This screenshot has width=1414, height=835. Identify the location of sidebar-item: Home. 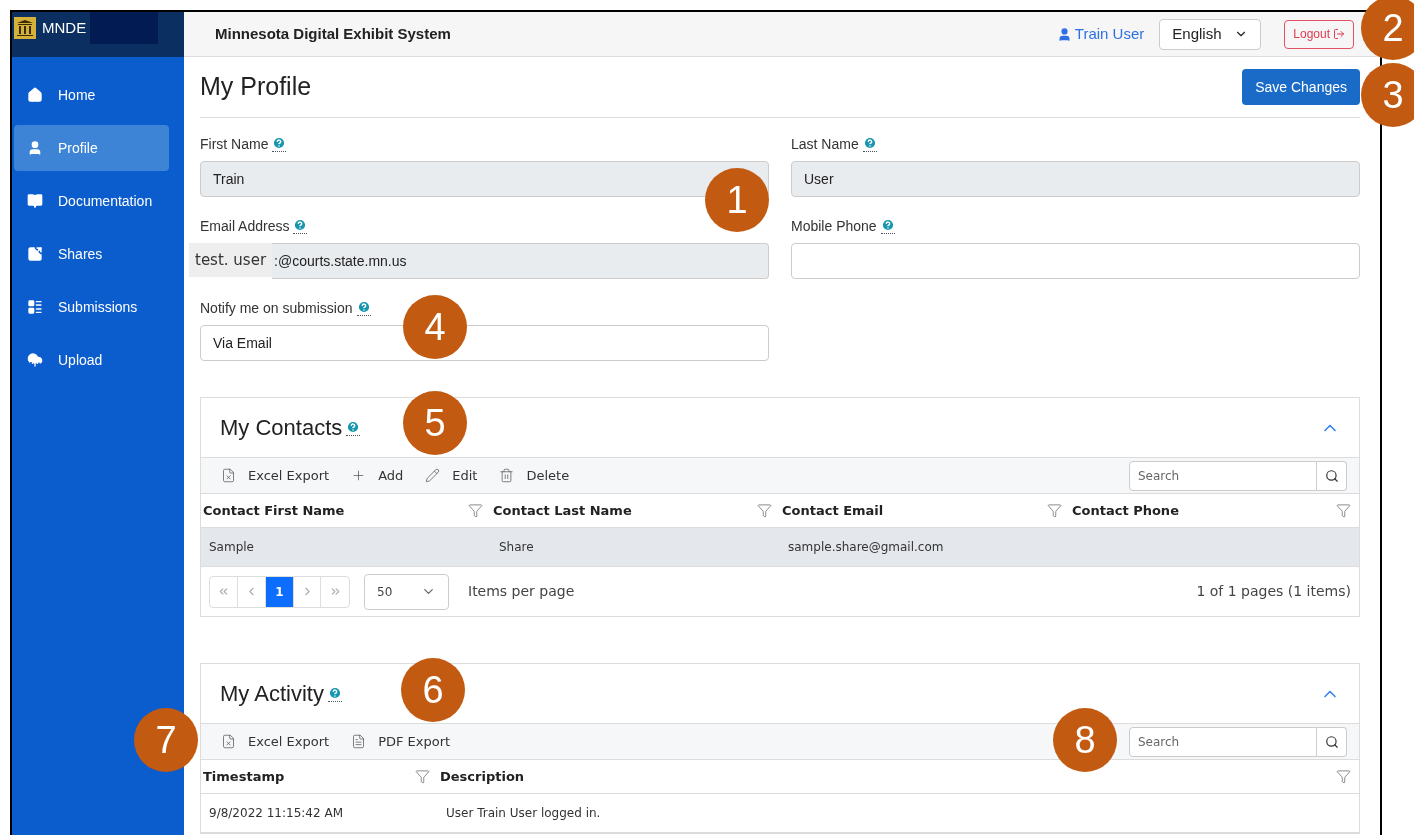
(91, 95).